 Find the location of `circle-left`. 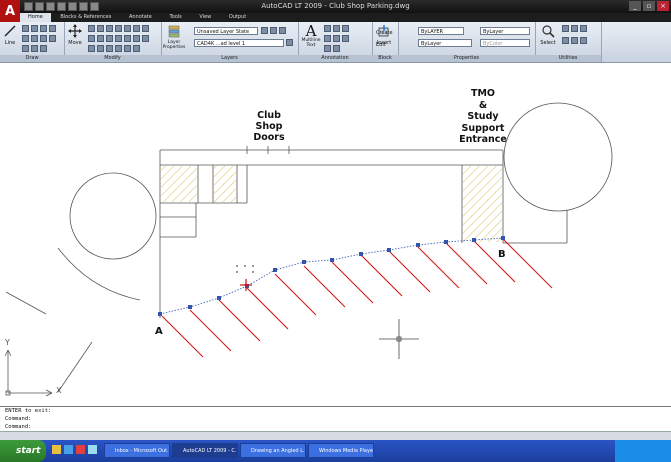

circle-left is located at coordinates (113, 216).